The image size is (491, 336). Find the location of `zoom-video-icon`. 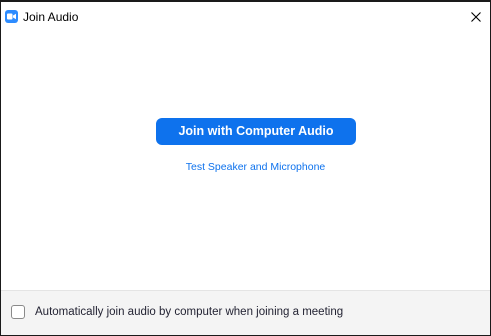

zoom-video-icon is located at coordinates (11, 16).